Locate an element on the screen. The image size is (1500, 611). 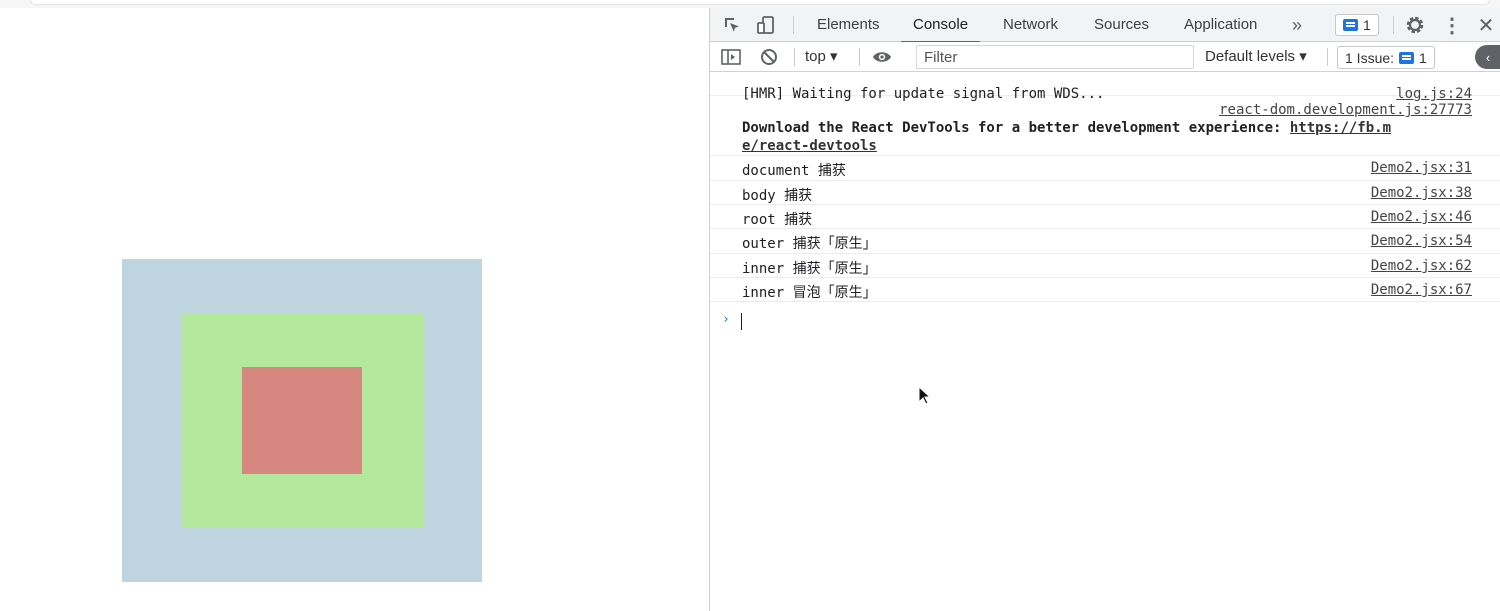
console-row: inner 冒泡「原生」 Demo2.jsx:67 is located at coordinates (1105, 290).